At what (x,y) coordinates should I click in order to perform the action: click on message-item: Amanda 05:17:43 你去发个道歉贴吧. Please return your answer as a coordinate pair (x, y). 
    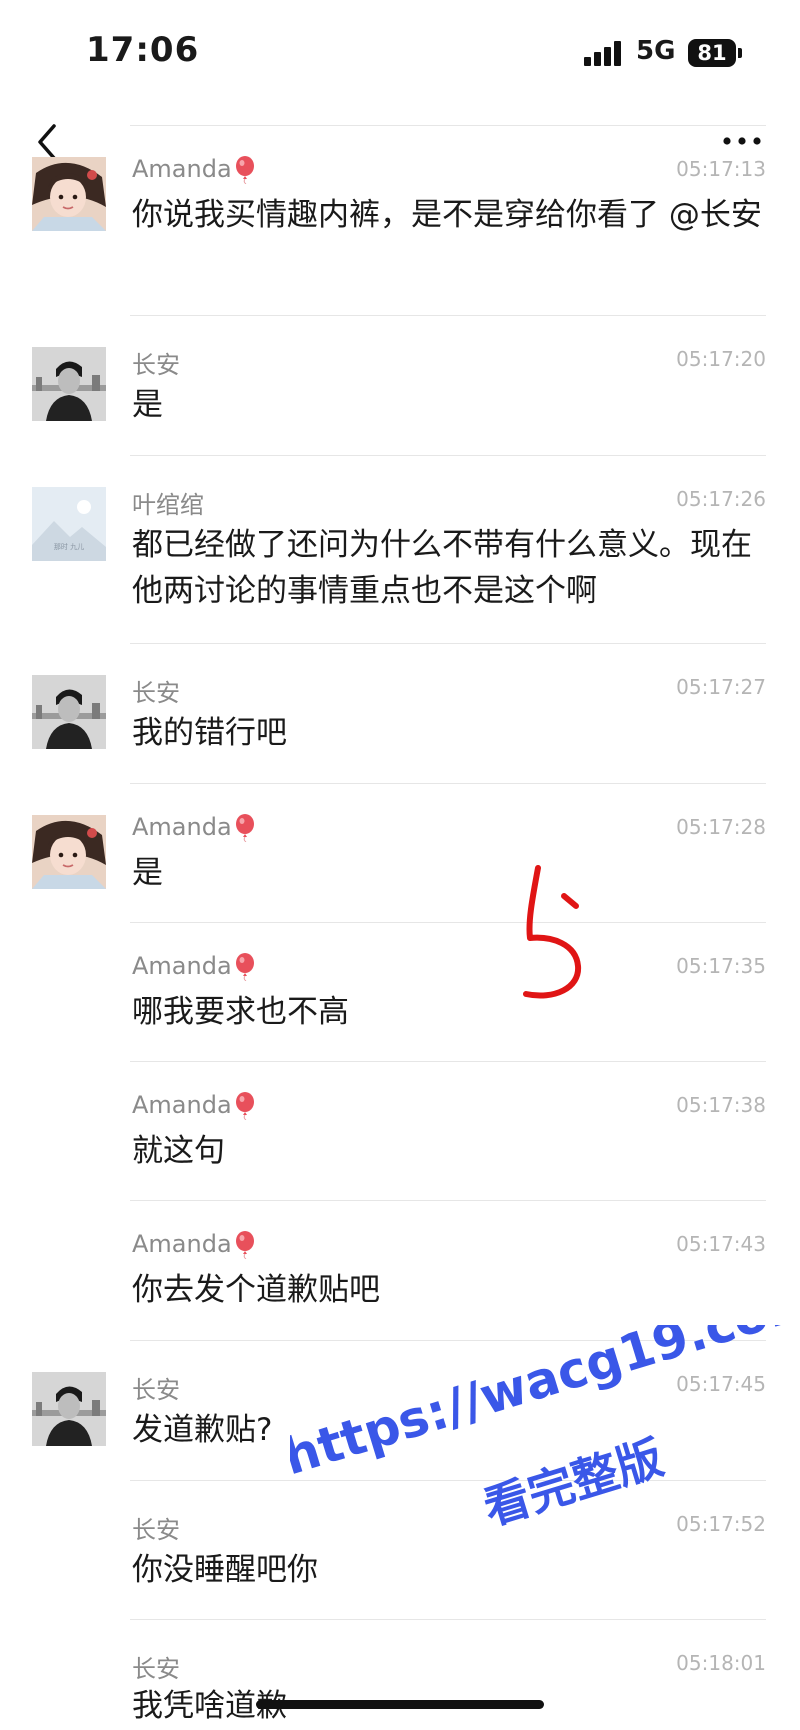
    Looking at the image, I should click on (400, 1280).